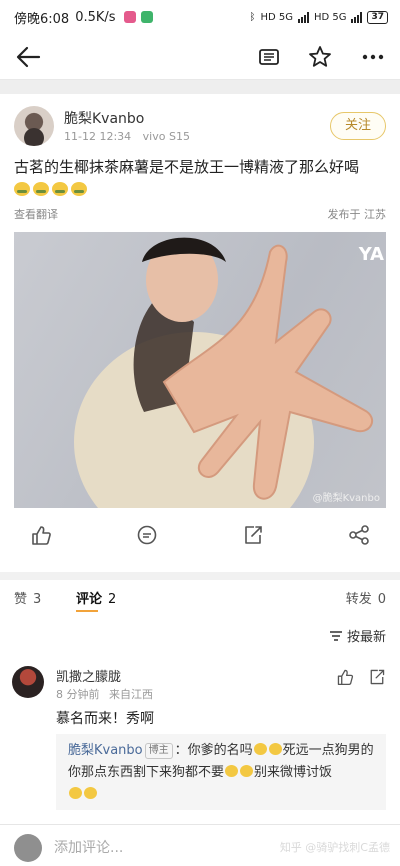 The image size is (400, 866). I want to click on top-navigation-bar, so click(200, 57).